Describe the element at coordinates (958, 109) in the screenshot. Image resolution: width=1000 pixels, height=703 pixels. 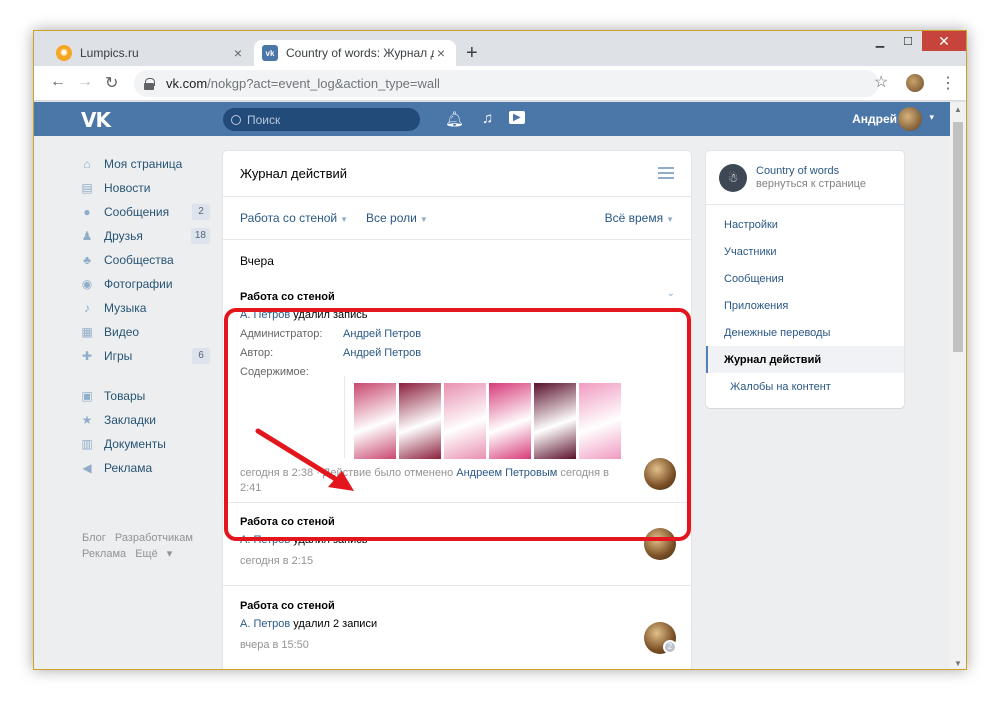
I see `scroll-up-icon: ▲` at that location.